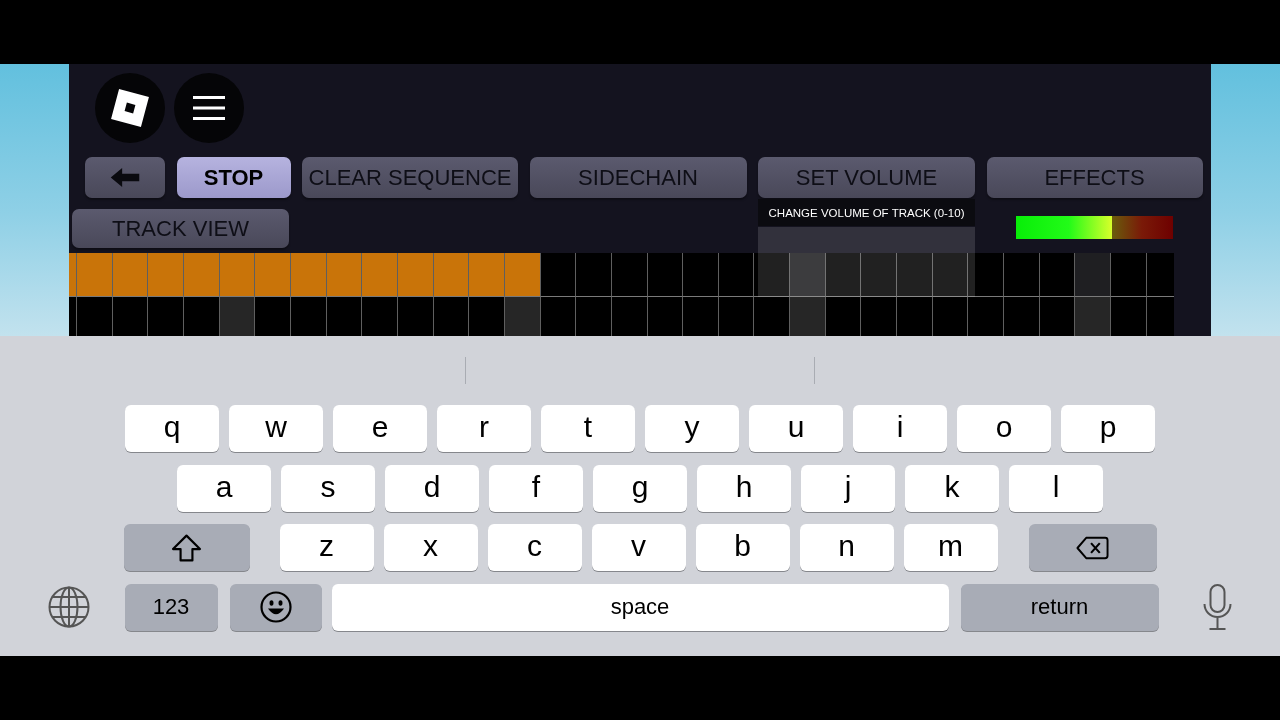 This screenshot has height=720, width=1280. Describe the element at coordinates (640, 607) in the screenshot. I see `space-bar: space` at that location.